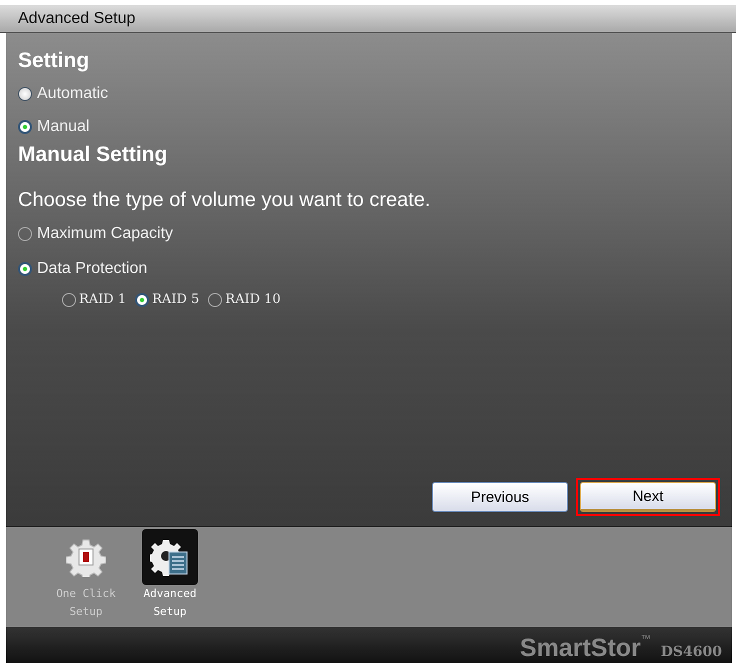  I want to click on nav-button: Previous, so click(500, 497).